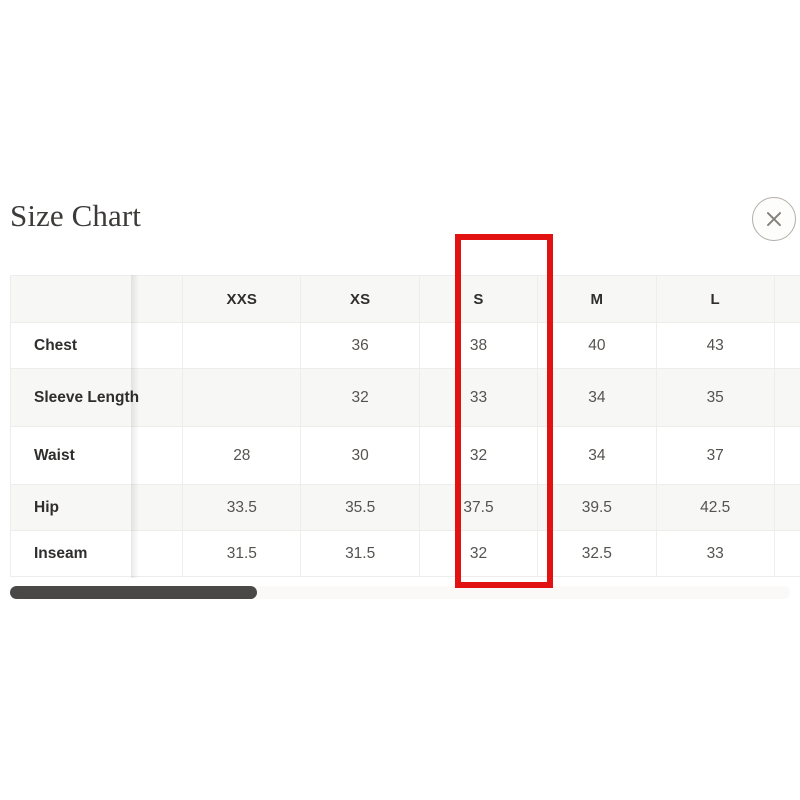  I want to click on cell-waist-xs: 30, so click(360, 455).